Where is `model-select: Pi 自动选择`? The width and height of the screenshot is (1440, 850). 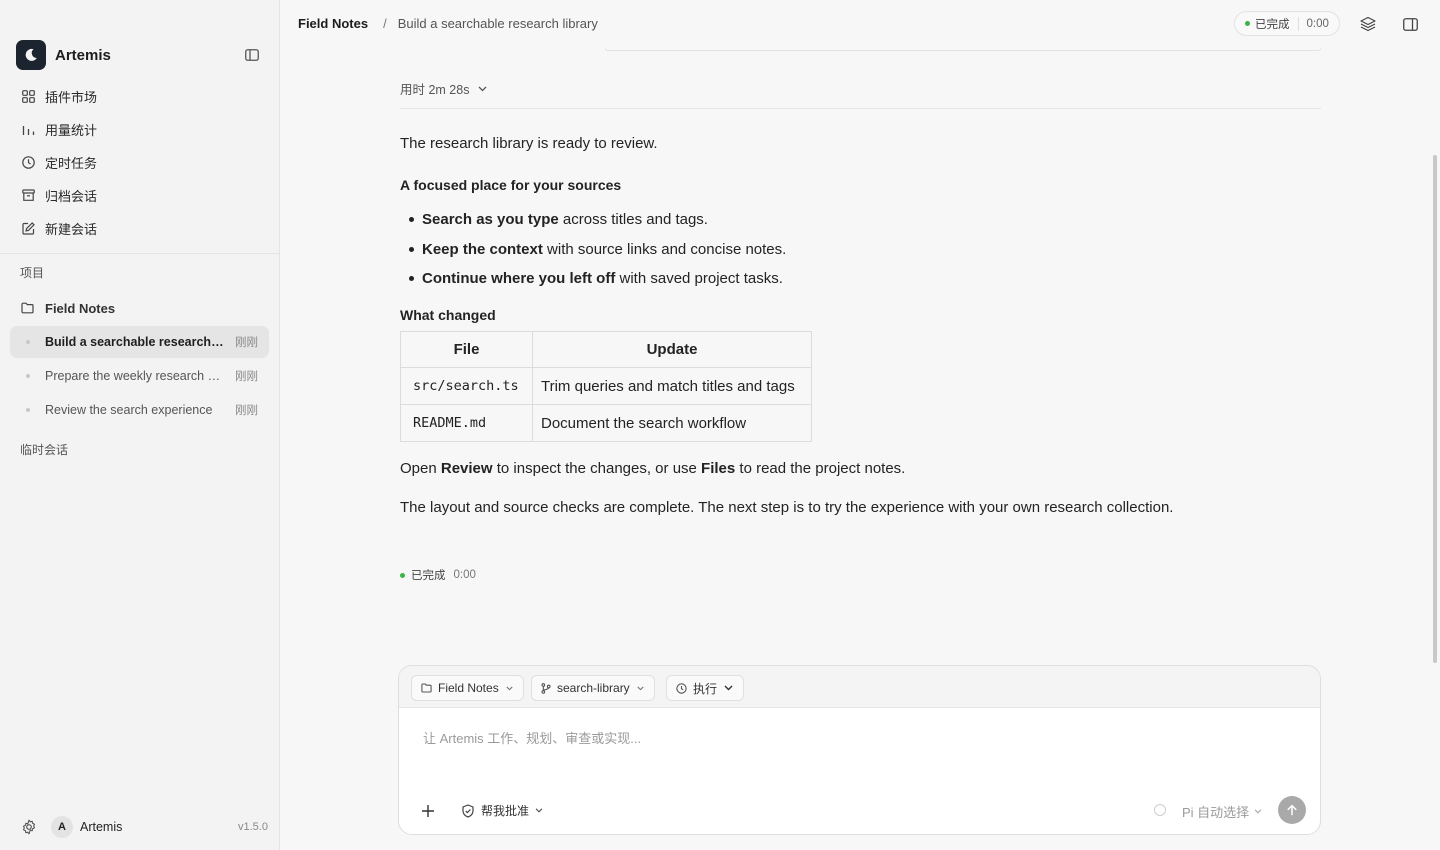
model-select: Pi 自动选择 is located at coordinates (1222, 811).